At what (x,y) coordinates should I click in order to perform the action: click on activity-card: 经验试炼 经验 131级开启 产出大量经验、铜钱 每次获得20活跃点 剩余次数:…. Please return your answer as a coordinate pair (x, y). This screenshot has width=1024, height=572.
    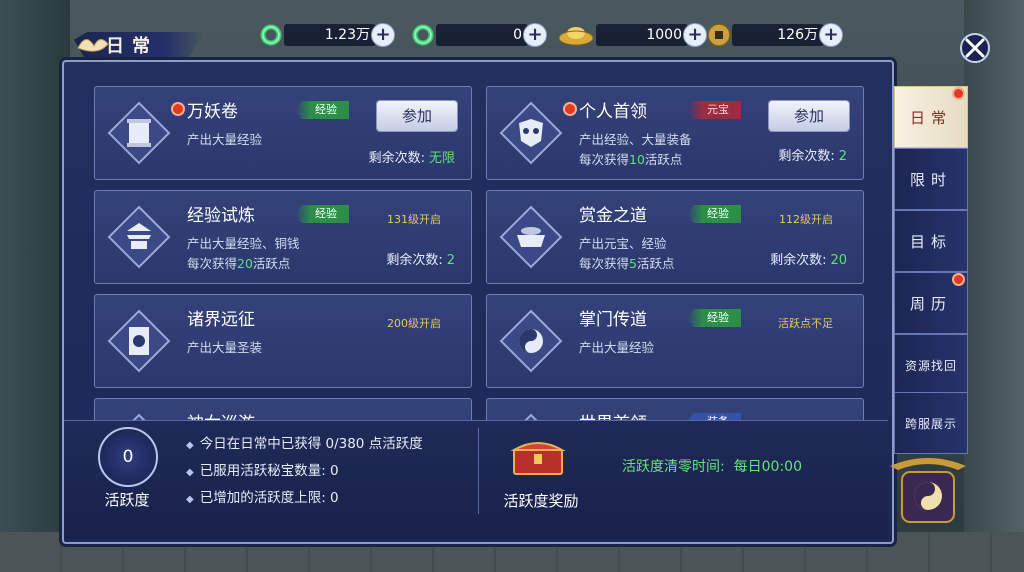
    Looking at the image, I should click on (283, 237).